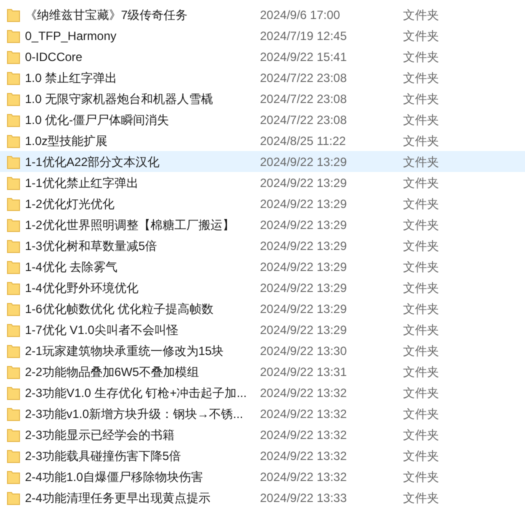 The height and width of the screenshot is (514, 525). What do you see at coordinates (303, 141) in the screenshot?
I see `modified-date: 2024/8/25 11:22` at bounding box center [303, 141].